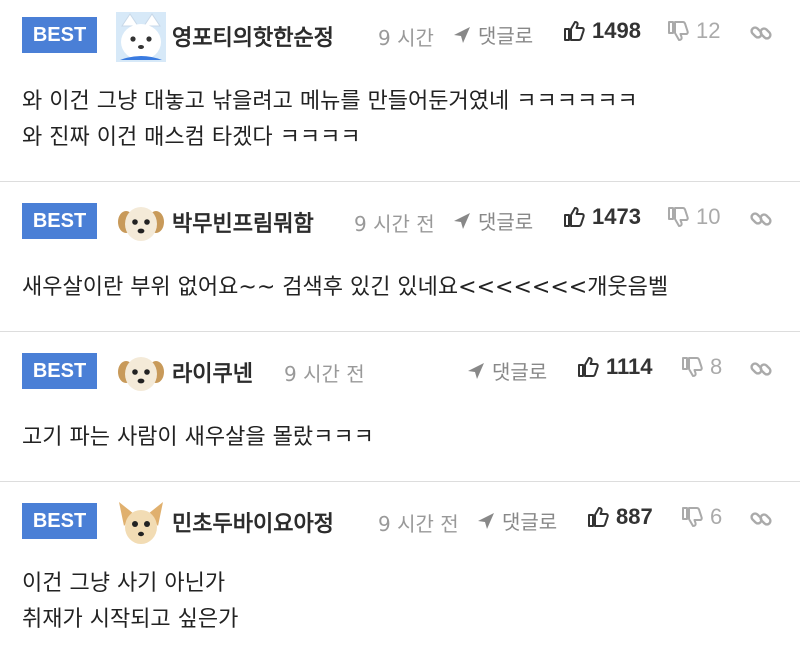 The image size is (800, 664). What do you see at coordinates (243, 222) in the screenshot?
I see `username: 박무빈프림뭐함` at bounding box center [243, 222].